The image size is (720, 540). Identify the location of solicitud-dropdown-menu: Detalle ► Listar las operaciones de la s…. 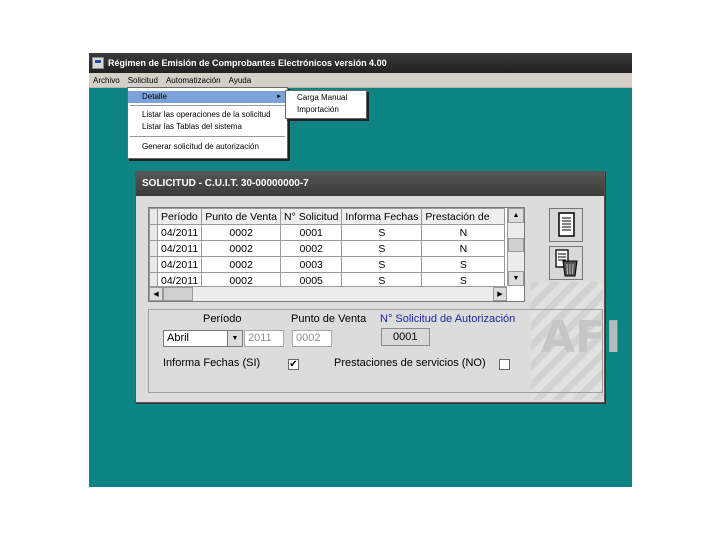
(207, 123).